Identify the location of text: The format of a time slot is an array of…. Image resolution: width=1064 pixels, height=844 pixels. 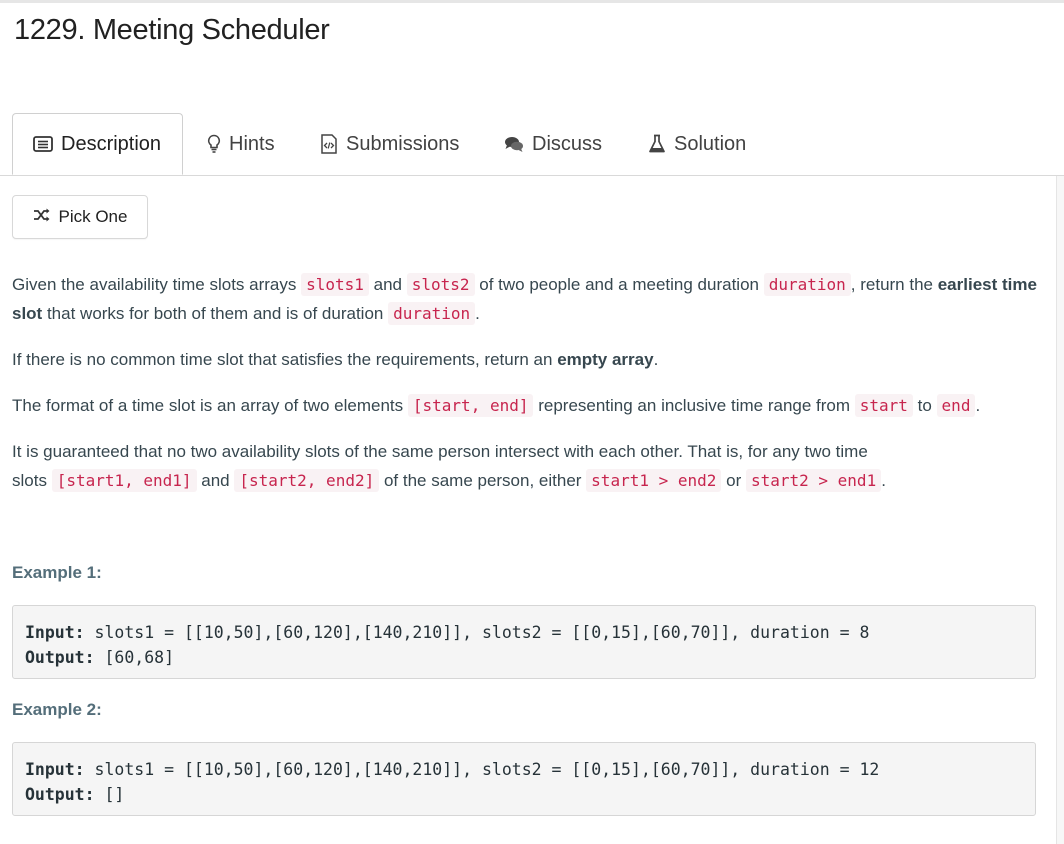
(210, 405).